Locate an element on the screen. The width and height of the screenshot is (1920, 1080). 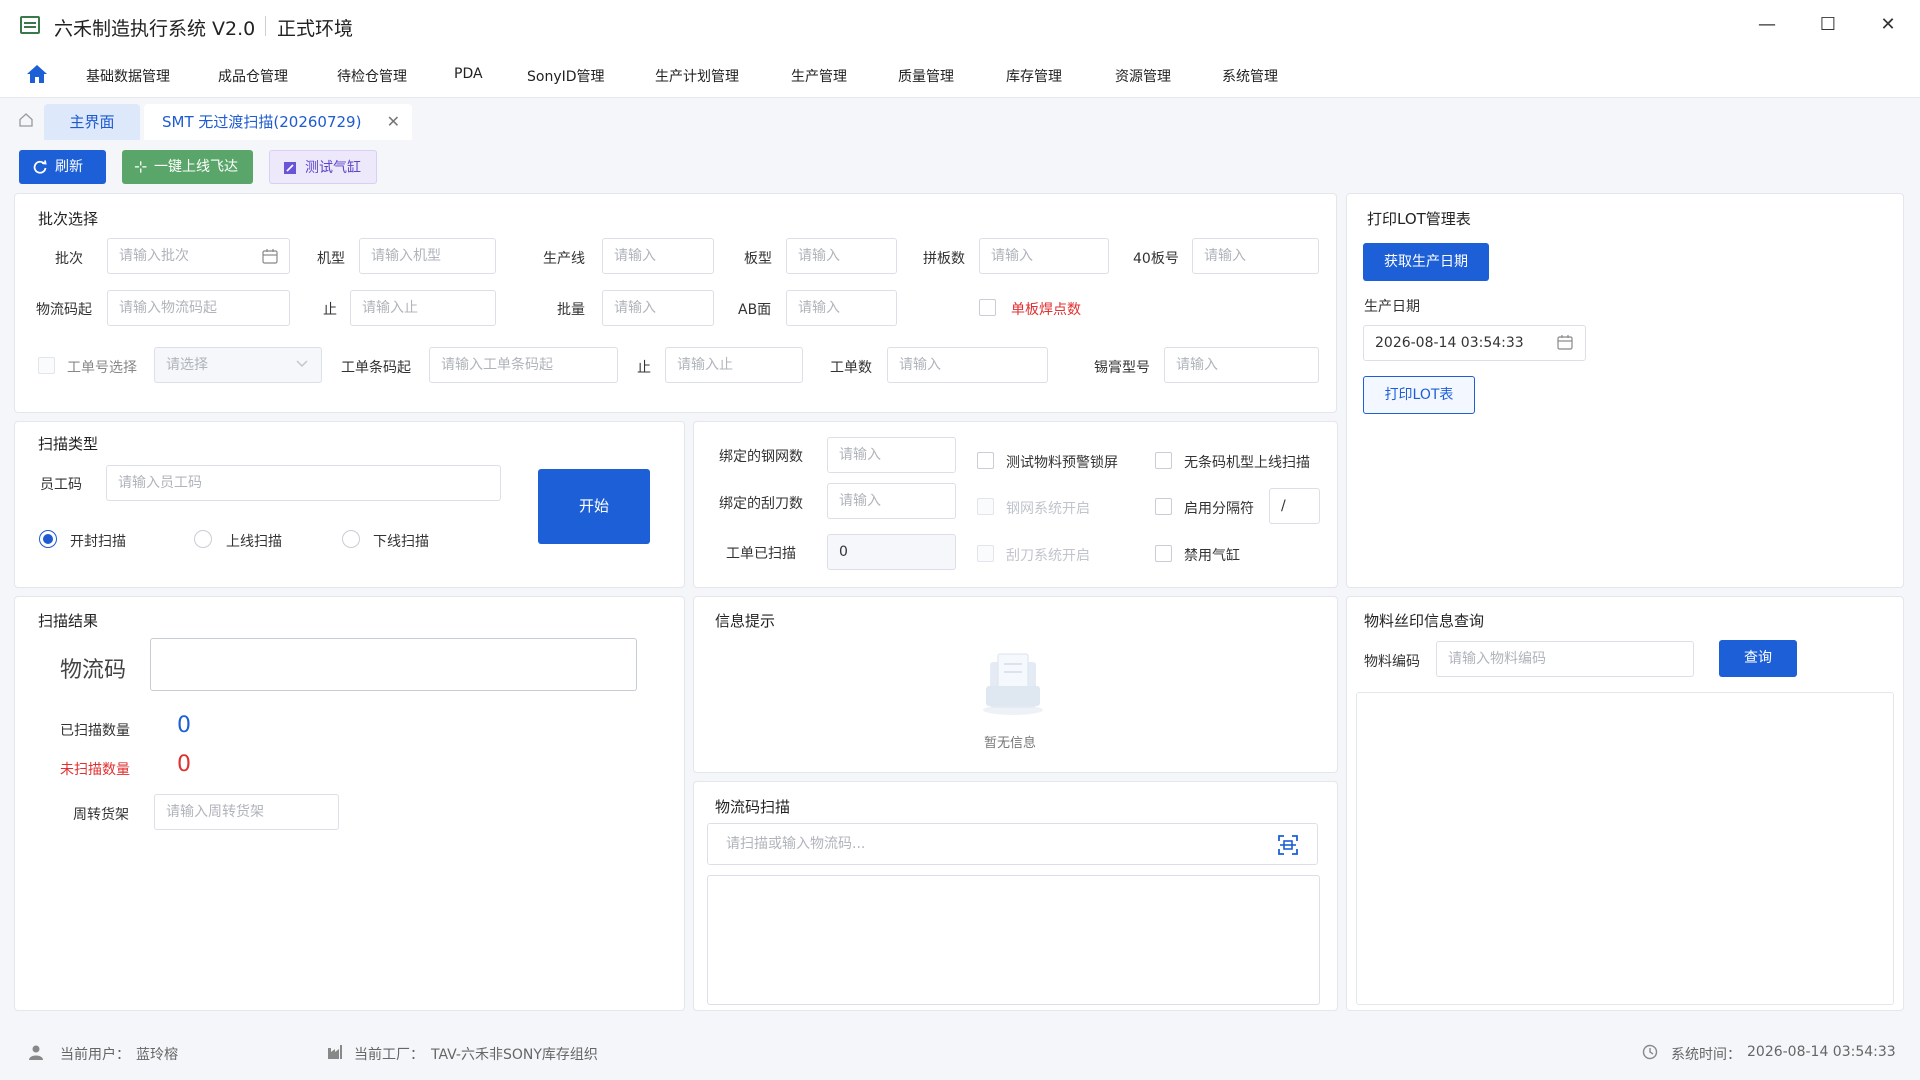
wo-barcode-from-input: 请输入工单条码起 is located at coordinates (523, 365).